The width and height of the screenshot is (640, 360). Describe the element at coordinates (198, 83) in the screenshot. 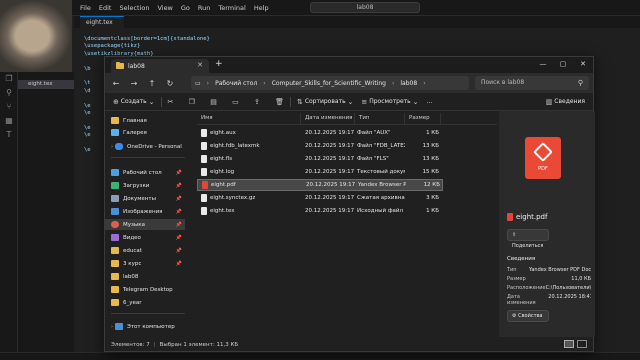

I see `monitor-icon: ▭` at that location.